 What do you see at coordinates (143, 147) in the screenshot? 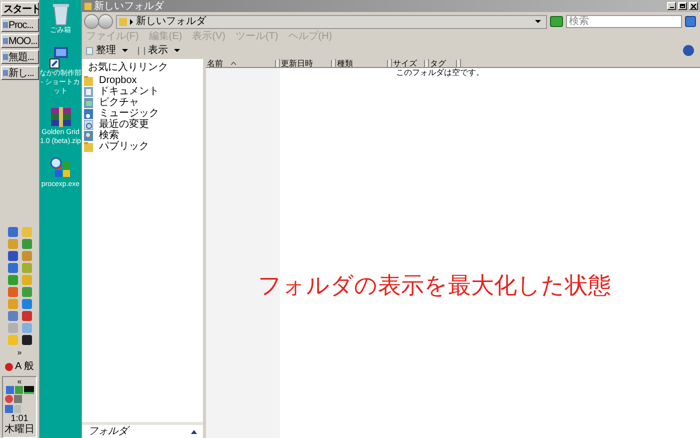
I see `favorite-link: パブリック` at bounding box center [143, 147].